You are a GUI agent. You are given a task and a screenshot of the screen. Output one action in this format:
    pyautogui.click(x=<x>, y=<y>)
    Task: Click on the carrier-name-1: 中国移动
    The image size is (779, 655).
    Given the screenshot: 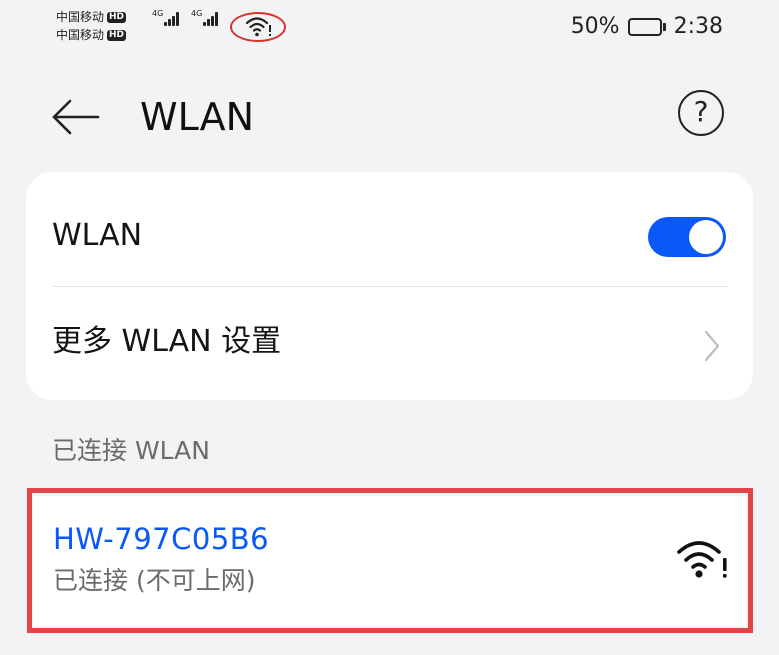 What is the action you would take?
    pyautogui.click(x=80, y=17)
    